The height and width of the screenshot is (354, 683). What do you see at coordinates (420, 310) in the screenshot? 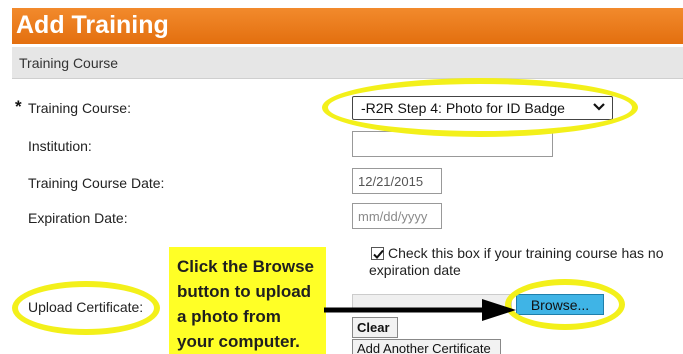
I see `arrow-right-icon` at bounding box center [420, 310].